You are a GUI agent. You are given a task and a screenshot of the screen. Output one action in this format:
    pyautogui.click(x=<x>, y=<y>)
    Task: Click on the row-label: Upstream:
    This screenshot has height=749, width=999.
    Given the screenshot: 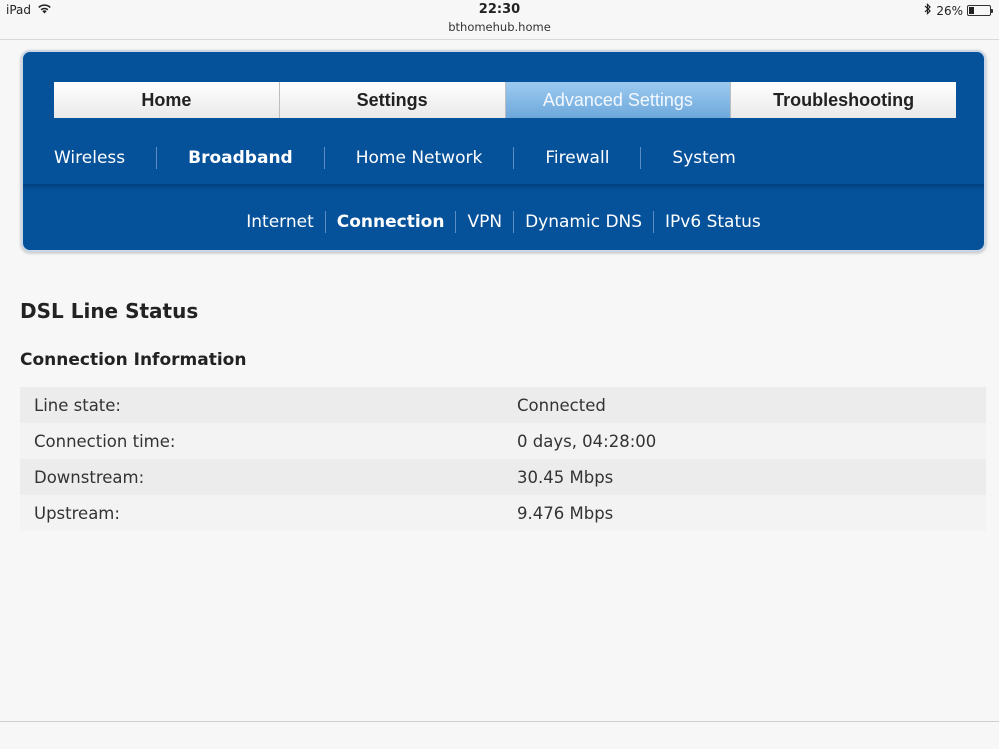 What is the action you would take?
    pyautogui.click(x=77, y=513)
    